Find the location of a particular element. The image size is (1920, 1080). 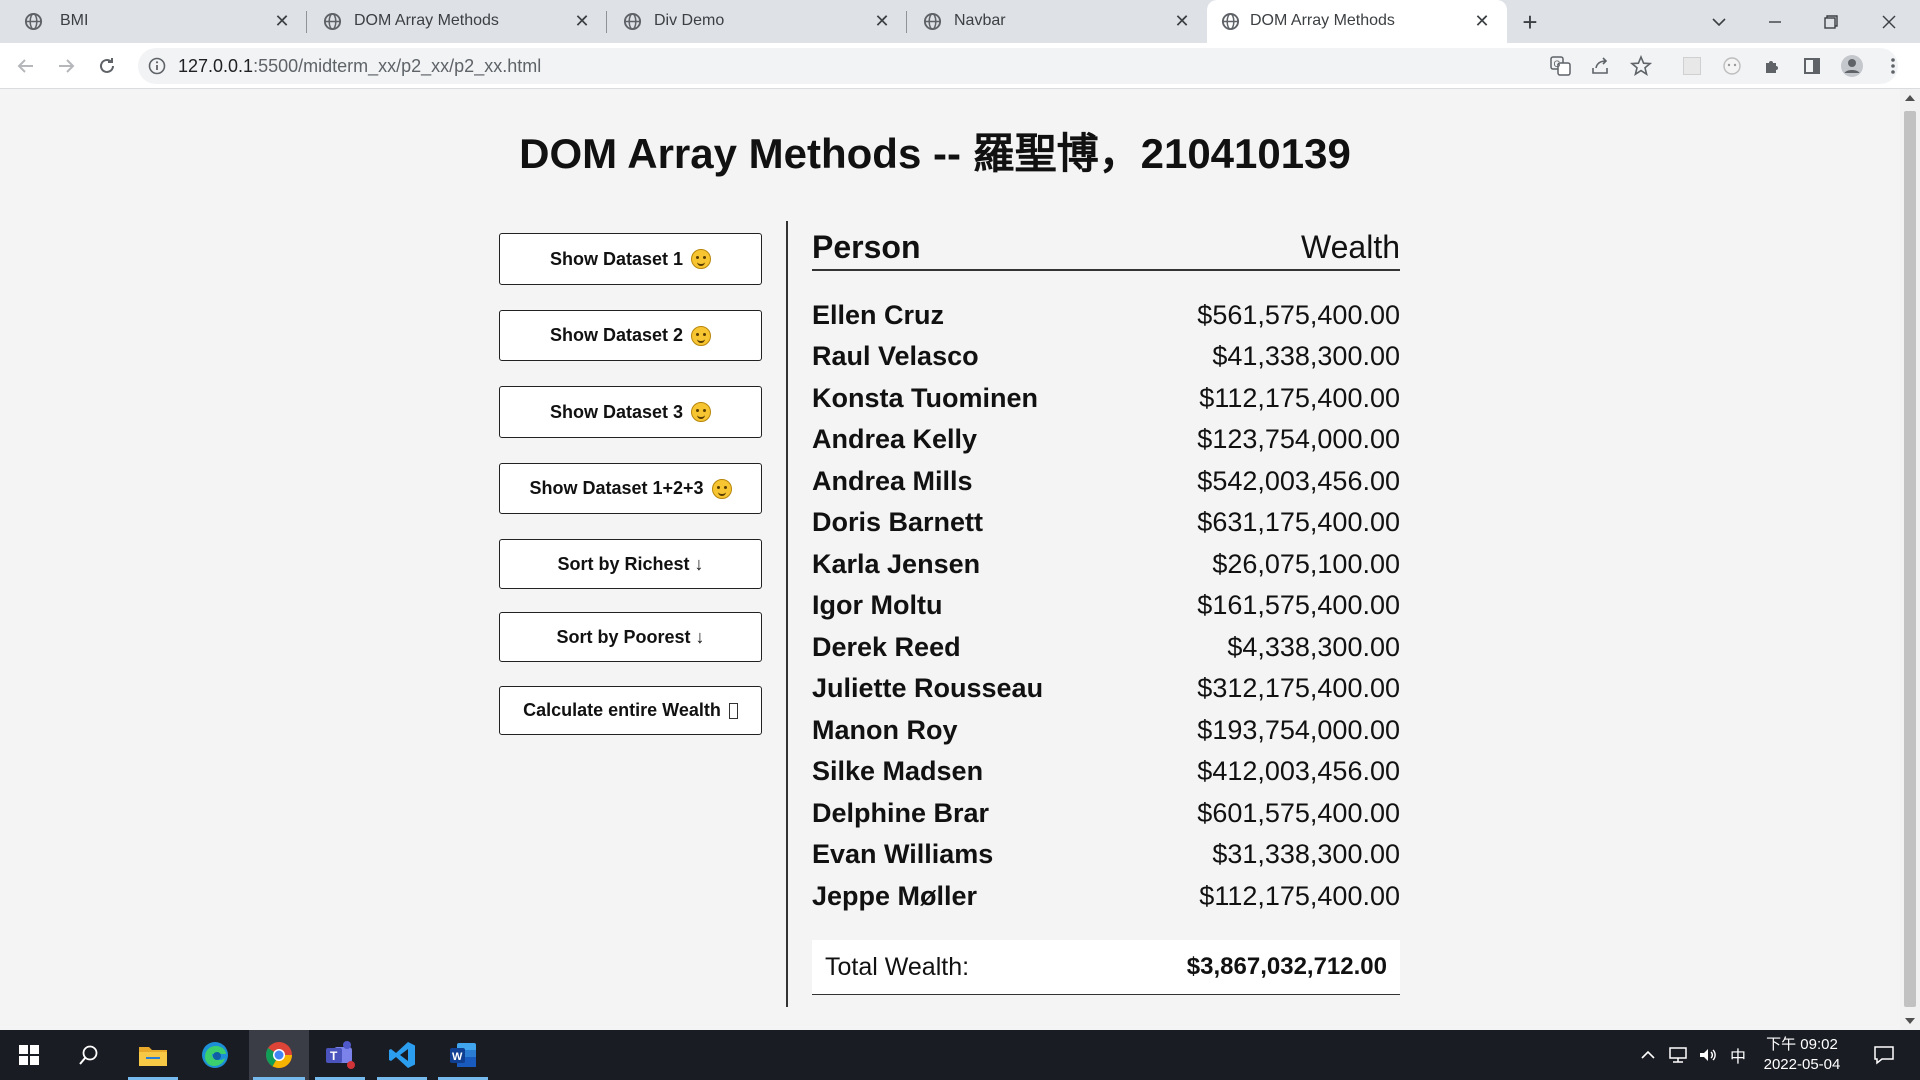

restore-button is located at coordinates (1831, 21).